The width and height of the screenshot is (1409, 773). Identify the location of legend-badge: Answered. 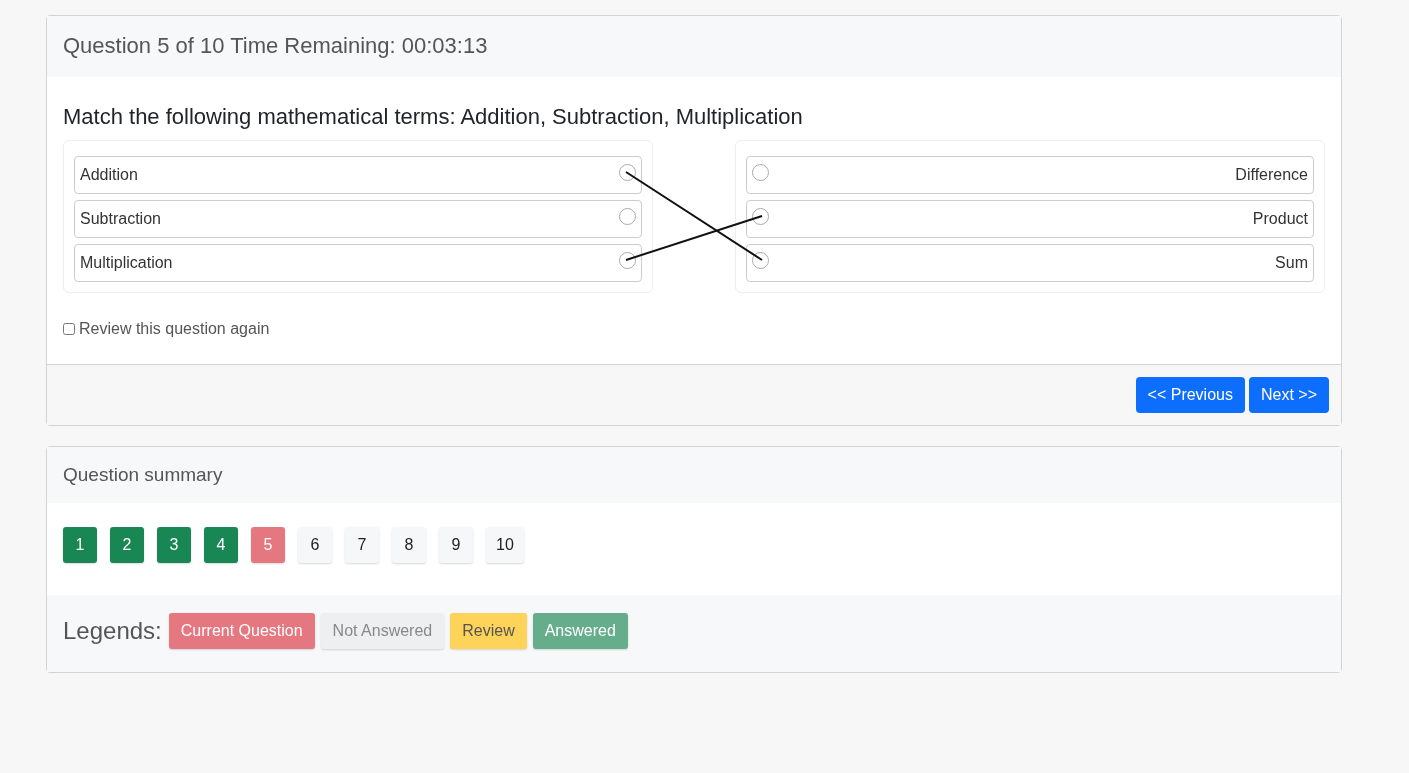
(580, 630).